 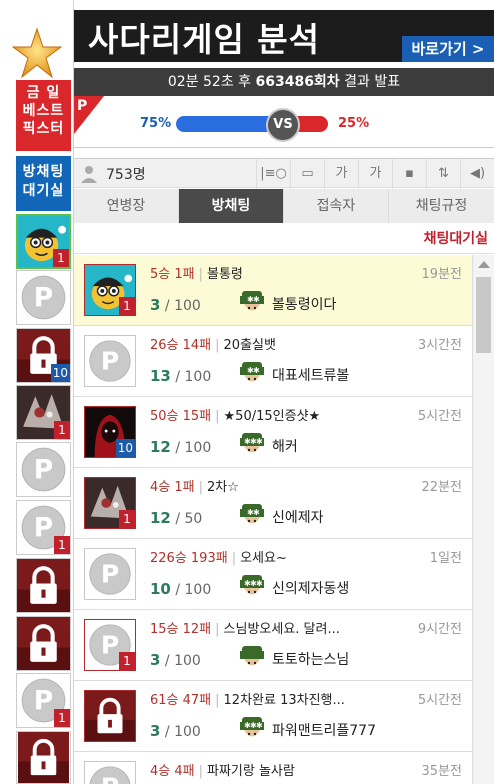 What do you see at coordinates (160, 376) in the screenshot?
I see `current-count: 13` at bounding box center [160, 376].